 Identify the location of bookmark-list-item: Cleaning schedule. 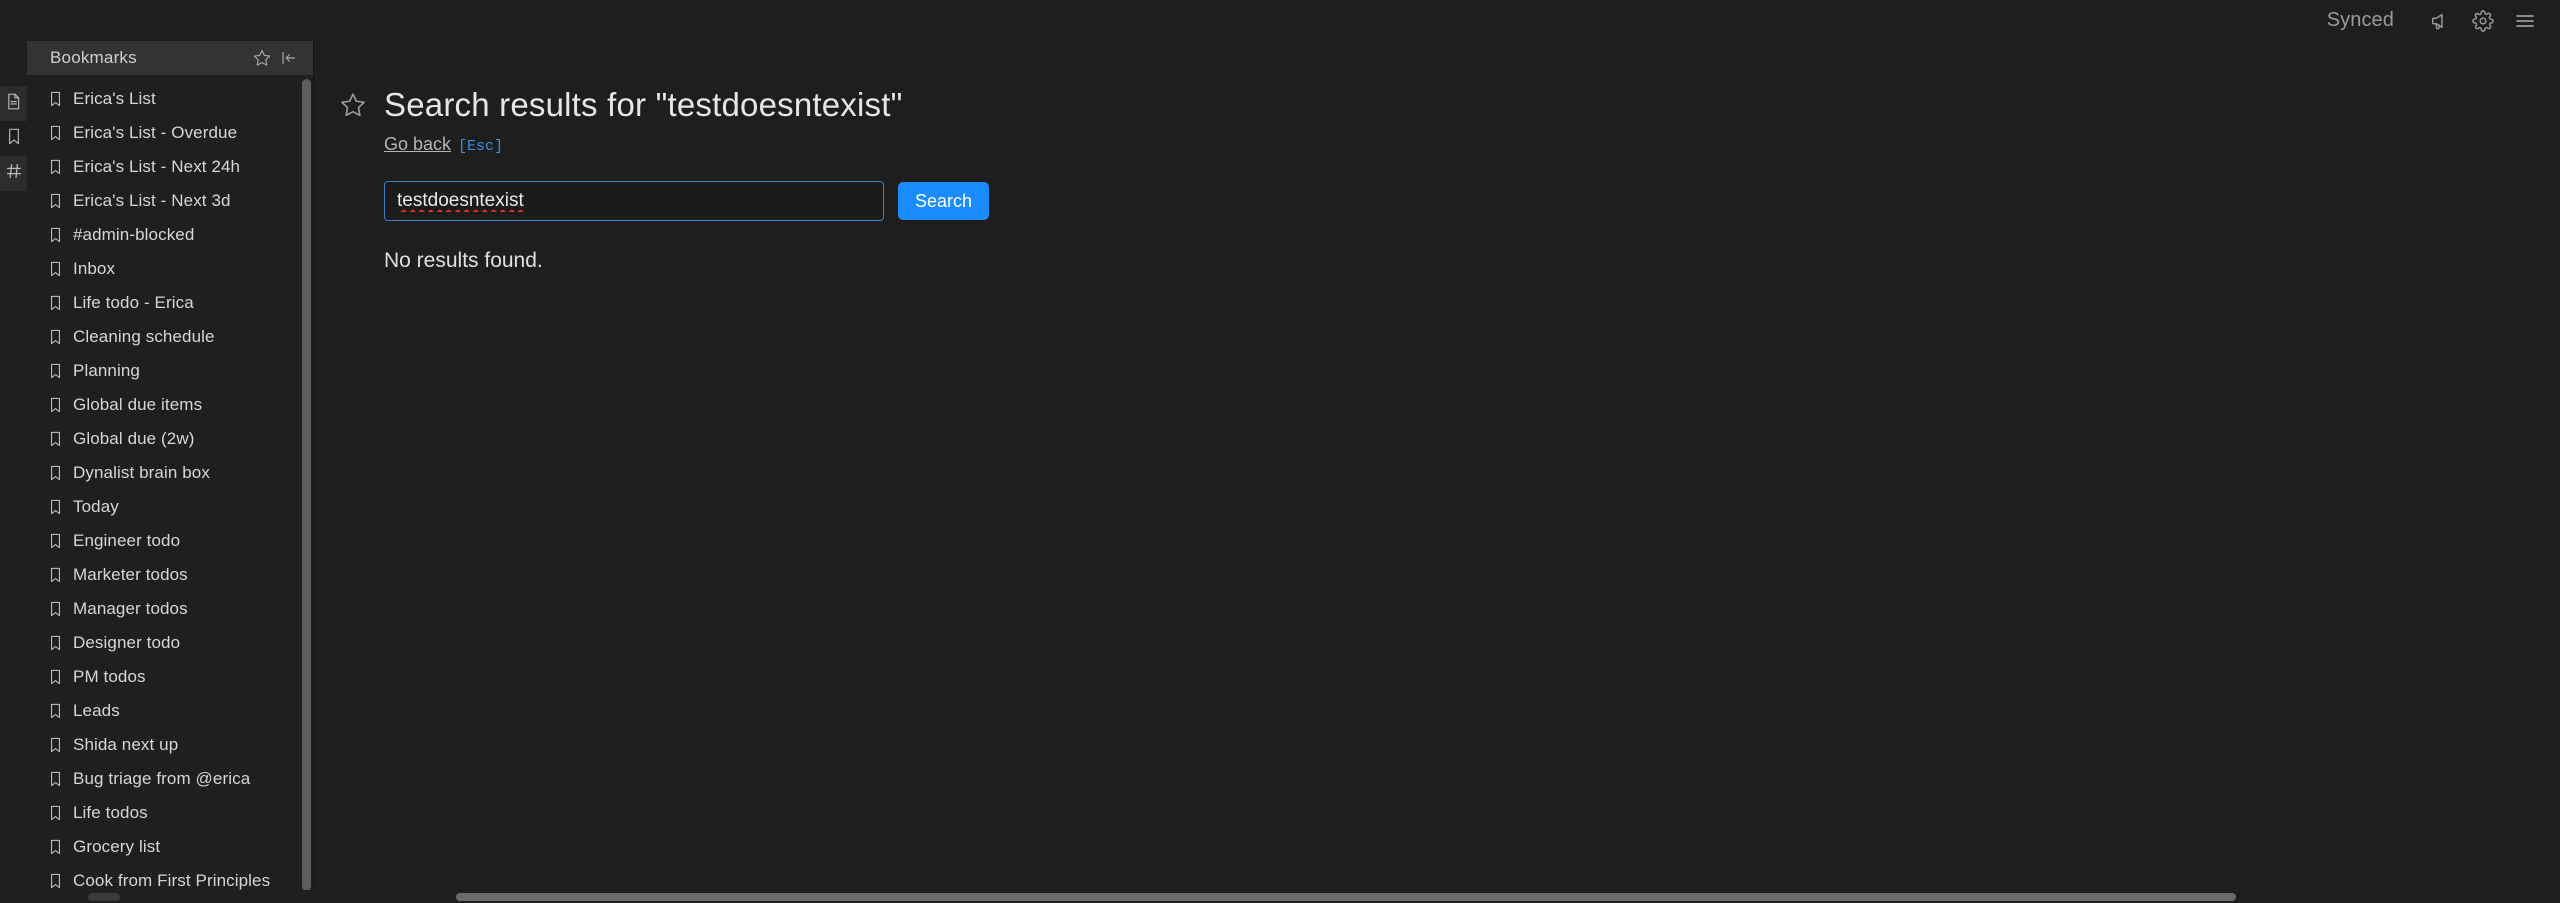
(163, 337).